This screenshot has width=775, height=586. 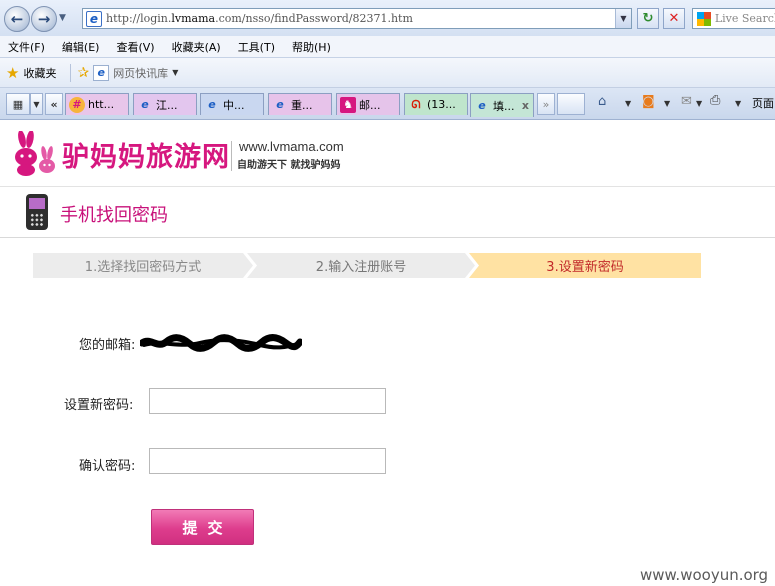 I want to click on step-2: 2.输入注册账号, so click(x=361, y=265).